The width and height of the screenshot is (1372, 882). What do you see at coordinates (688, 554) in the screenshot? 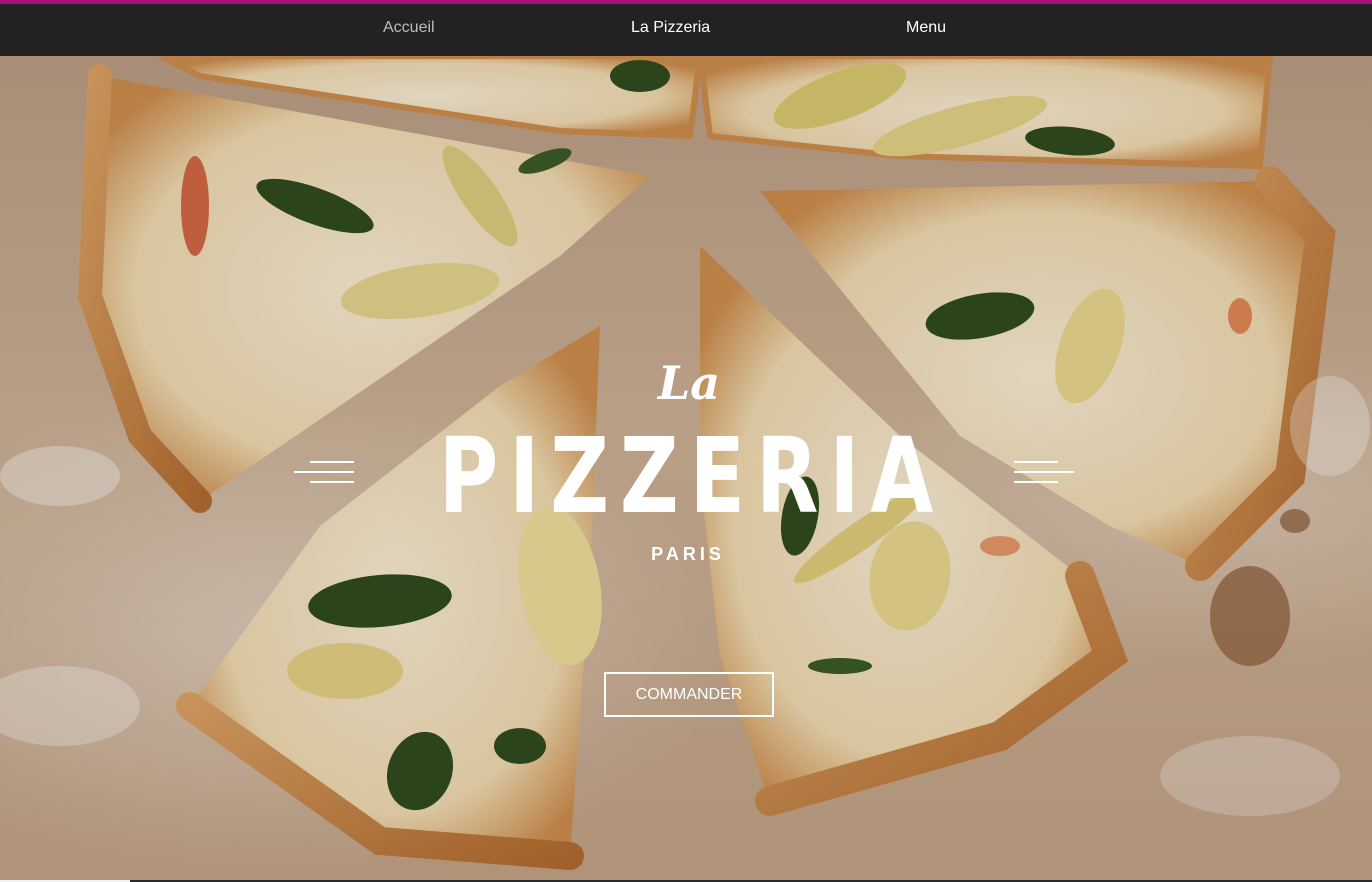
I see `brand-city: PARIS` at bounding box center [688, 554].